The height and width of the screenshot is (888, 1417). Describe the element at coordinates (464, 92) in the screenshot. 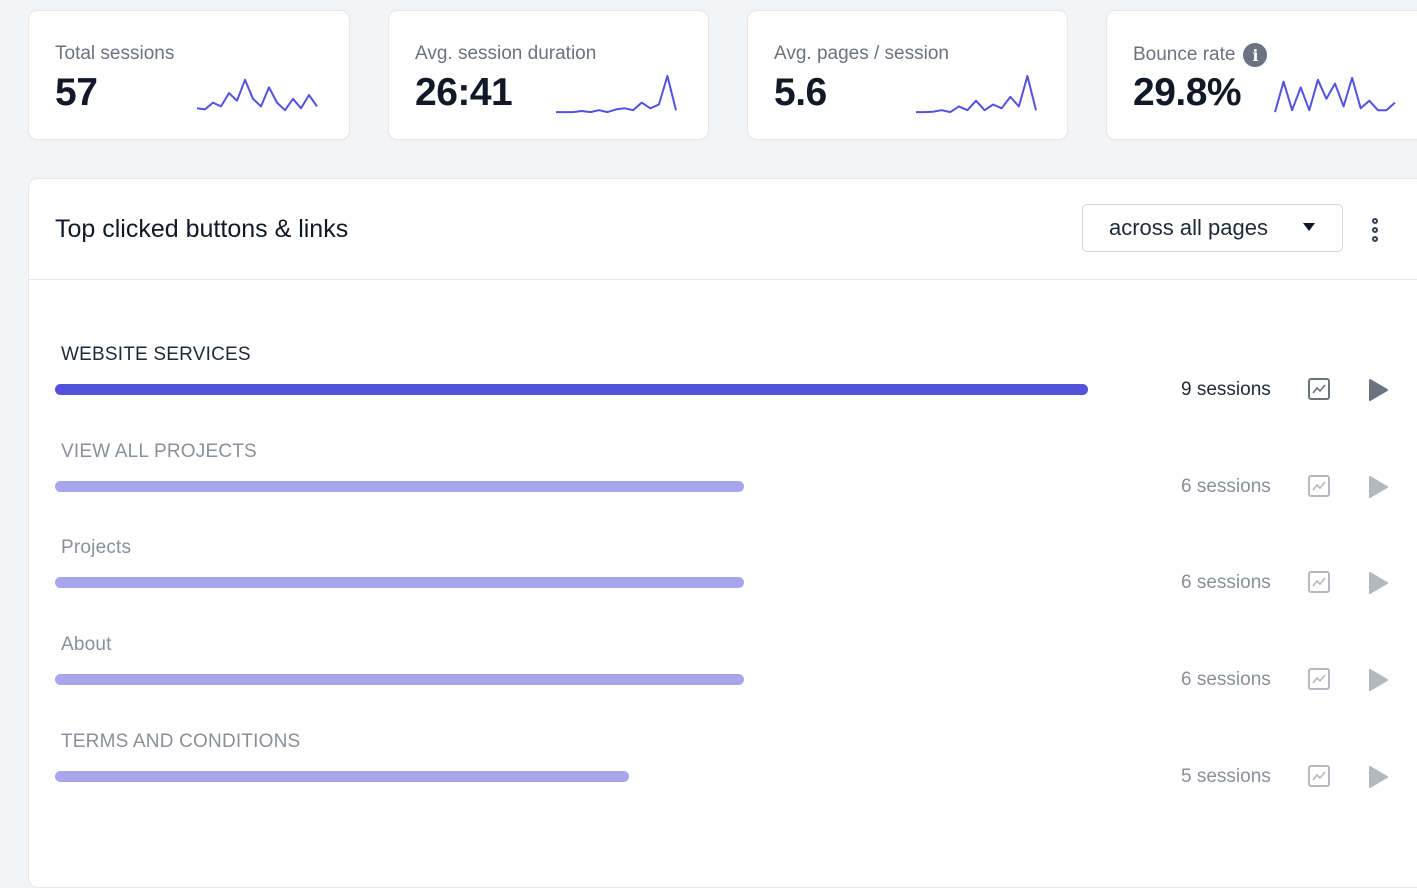

I see `metric-value: 26:41` at that location.